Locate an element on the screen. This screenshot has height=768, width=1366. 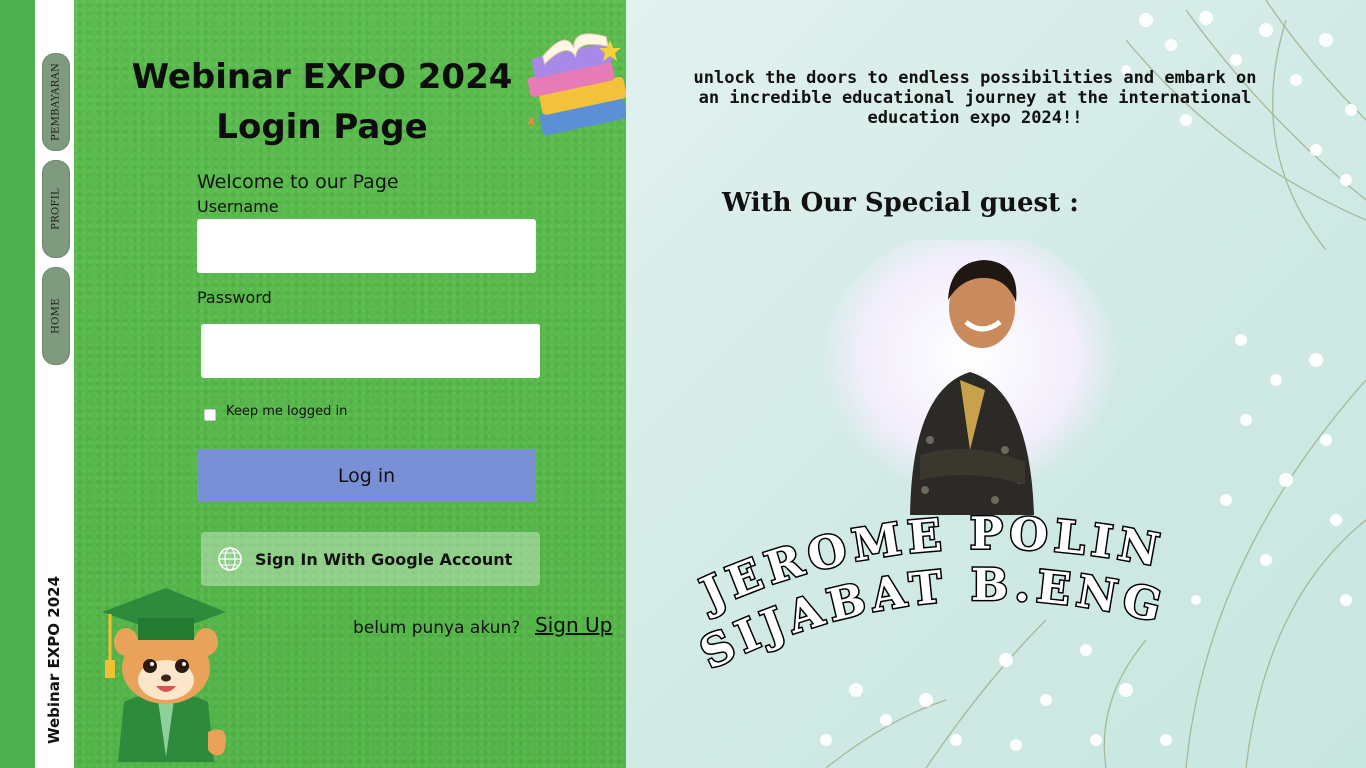
remember-checkbox is located at coordinates (210, 415).